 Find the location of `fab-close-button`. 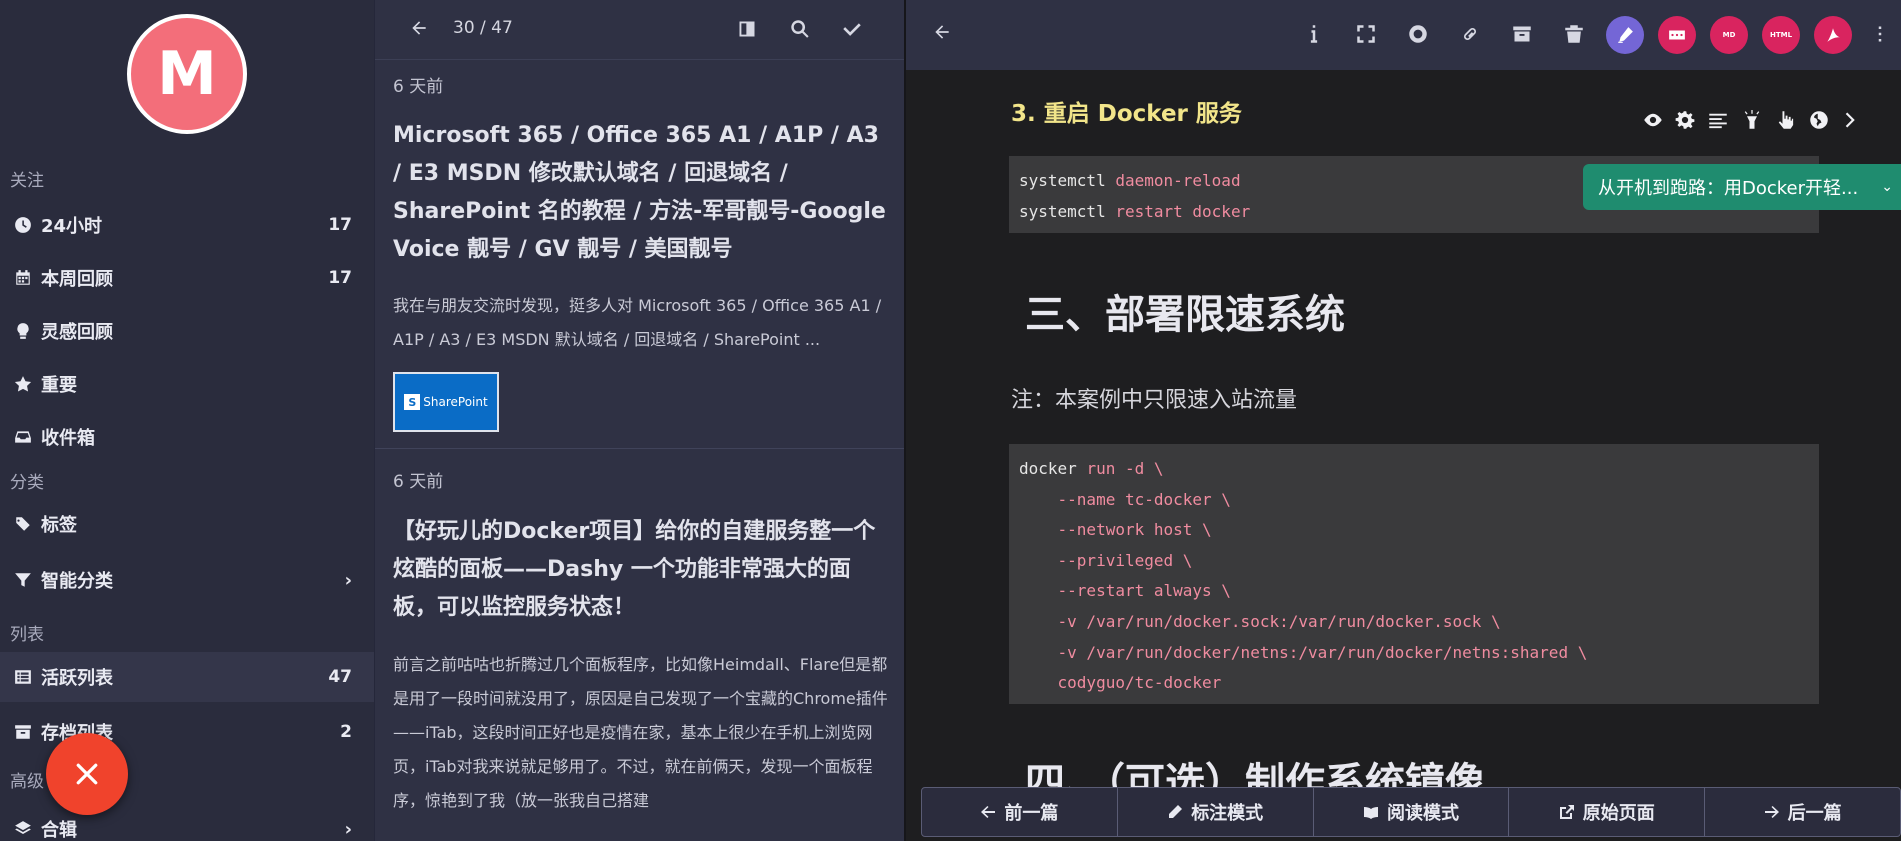

fab-close-button is located at coordinates (87, 774).